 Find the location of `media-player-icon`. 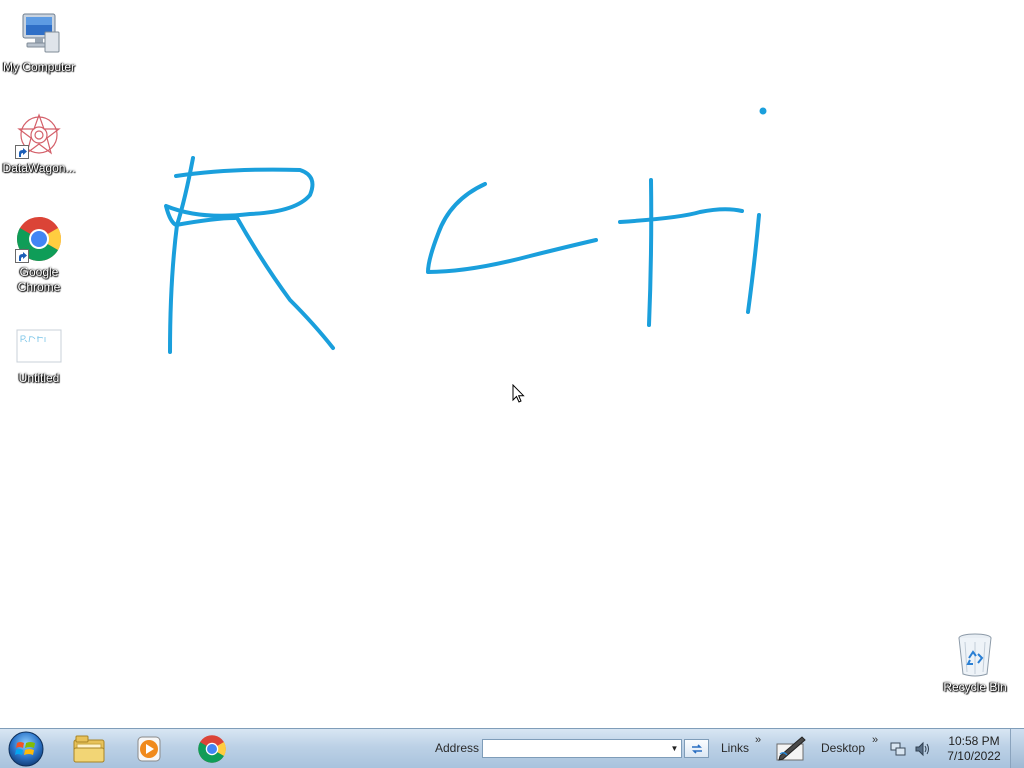

media-player-icon is located at coordinates (149, 749).